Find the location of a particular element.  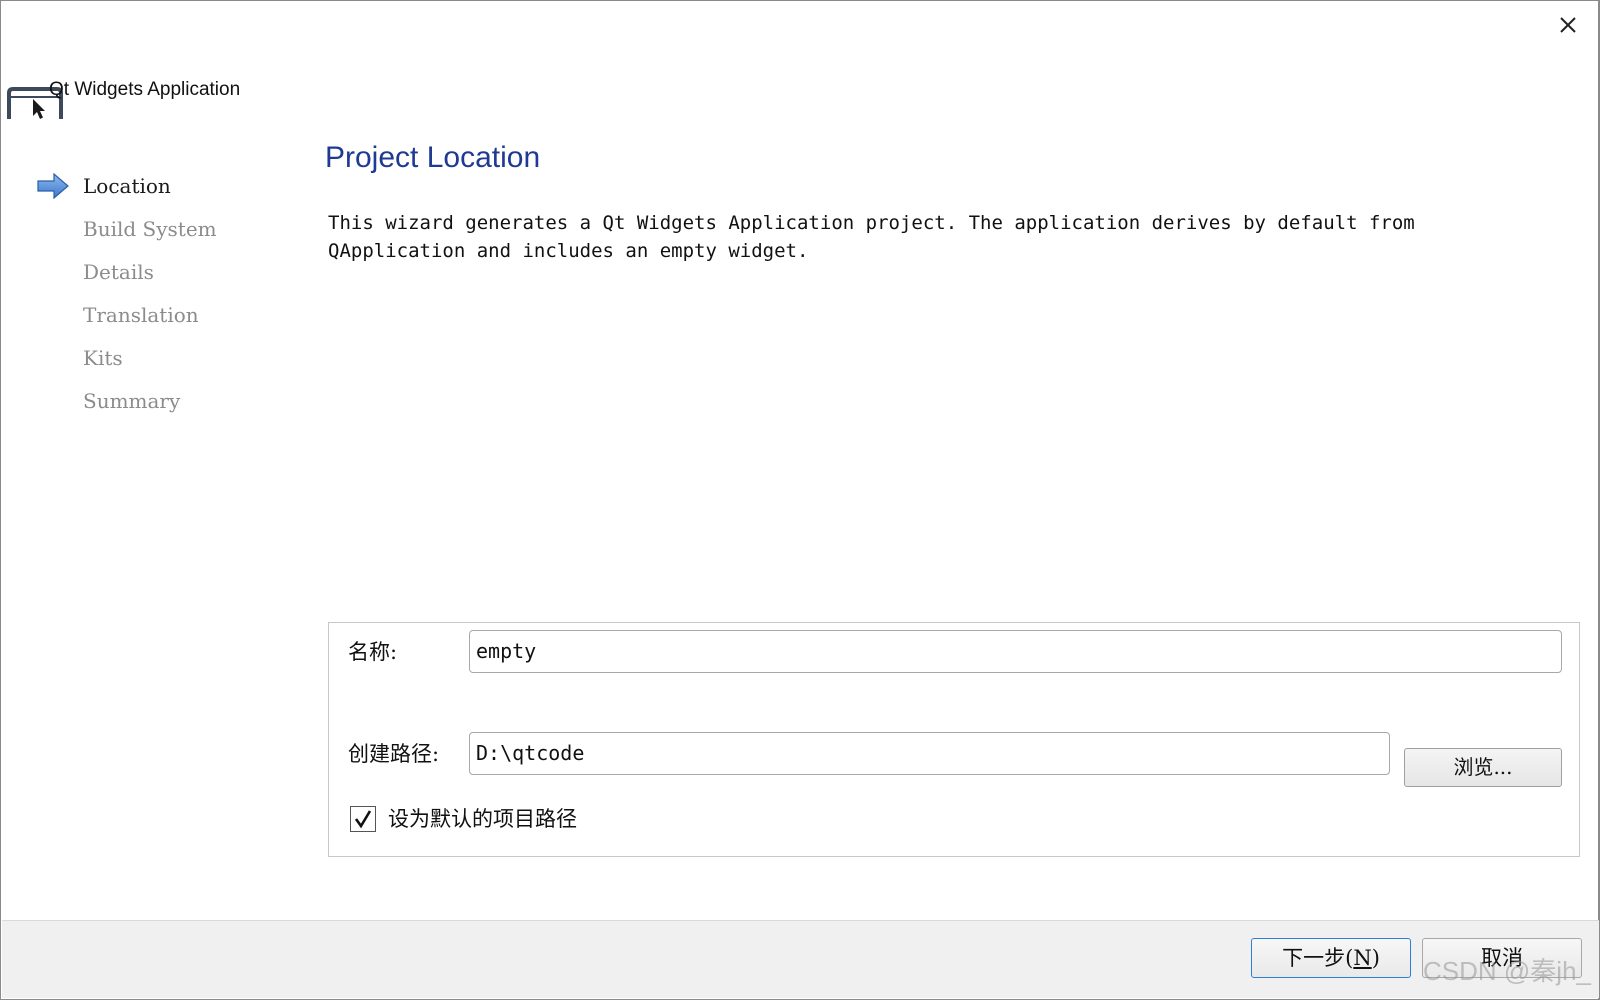

checkmark-icon is located at coordinates (363, 819).